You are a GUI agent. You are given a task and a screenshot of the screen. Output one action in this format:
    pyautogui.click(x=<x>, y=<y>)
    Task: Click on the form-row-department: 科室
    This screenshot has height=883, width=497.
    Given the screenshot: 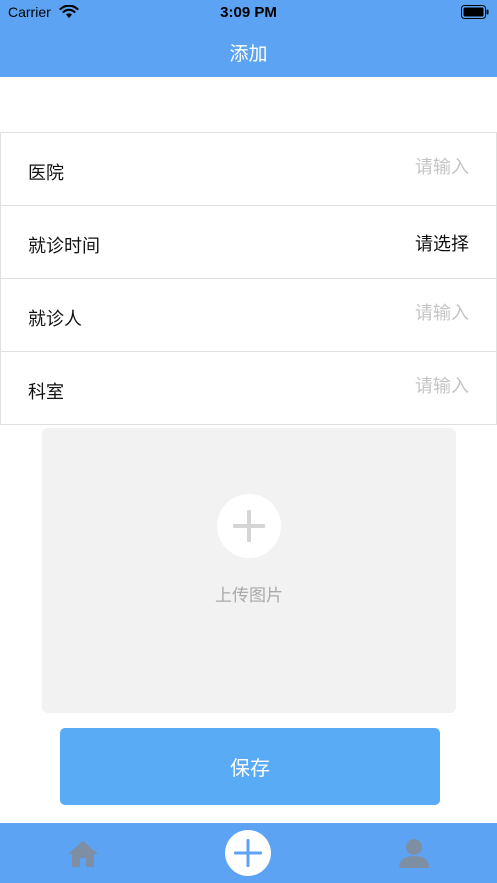 What is the action you would take?
    pyautogui.click(x=248, y=388)
    